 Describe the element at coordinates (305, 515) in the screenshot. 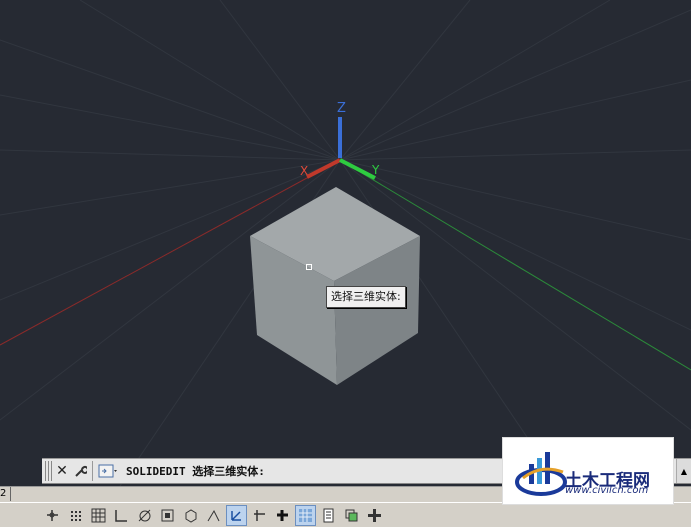

I see `transparency-icon` at that location.